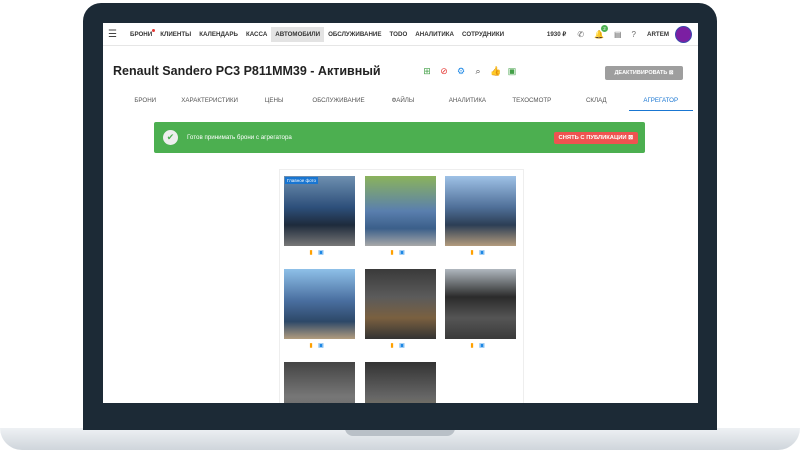  What do you see at coordinates (480, 211) in the screenshot?
I see `car-photo-rear` at bounding box center [480, 211].